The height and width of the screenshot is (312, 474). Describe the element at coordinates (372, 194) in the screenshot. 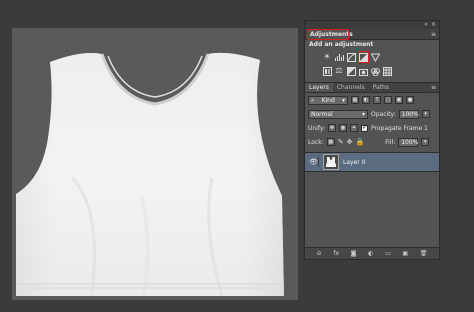

I see `layers-list-empty-area` at that location.